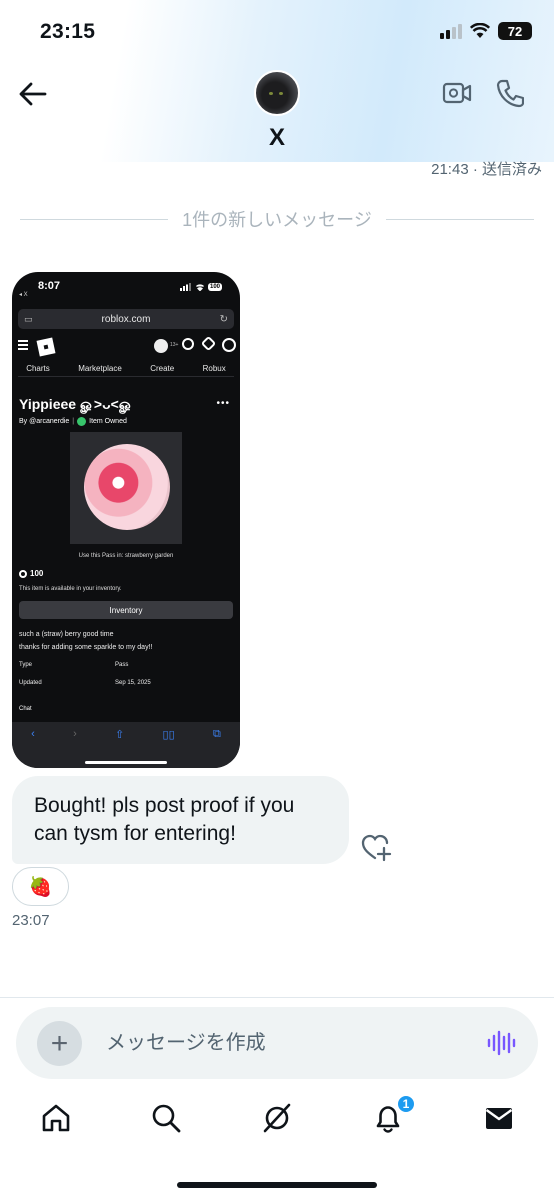 The image size is (554, 1200). I want to click on tab-search, so click(166, 1118).